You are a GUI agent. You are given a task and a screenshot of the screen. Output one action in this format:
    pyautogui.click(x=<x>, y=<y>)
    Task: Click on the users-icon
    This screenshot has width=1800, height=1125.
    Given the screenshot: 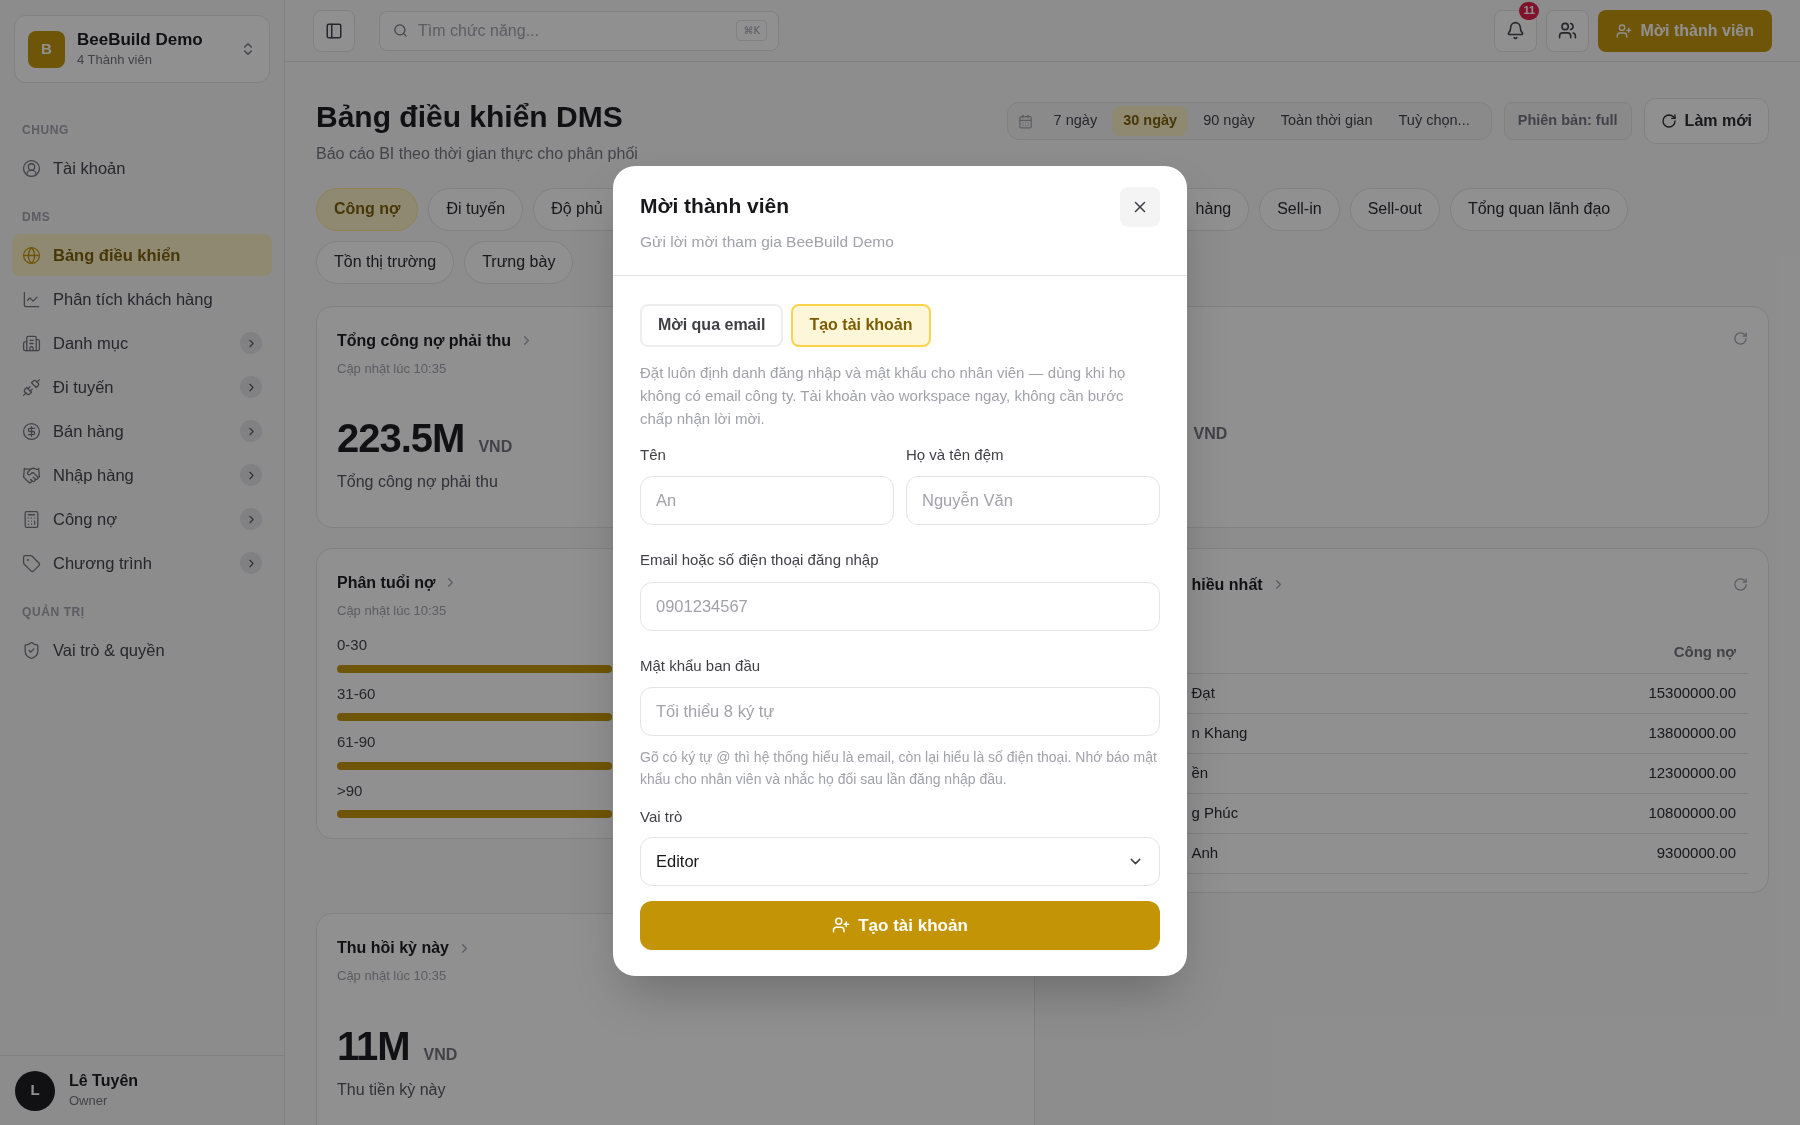 What is the action you would take?
    pyautogui.click(x=1568, y=30)
    